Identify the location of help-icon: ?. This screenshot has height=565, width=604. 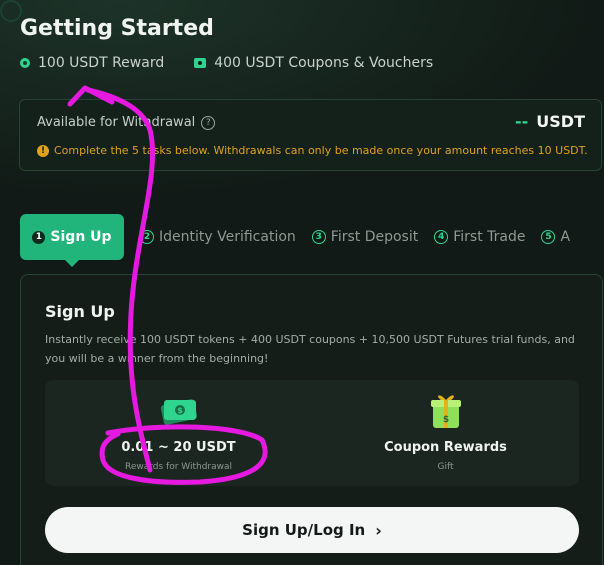
(208, 122).